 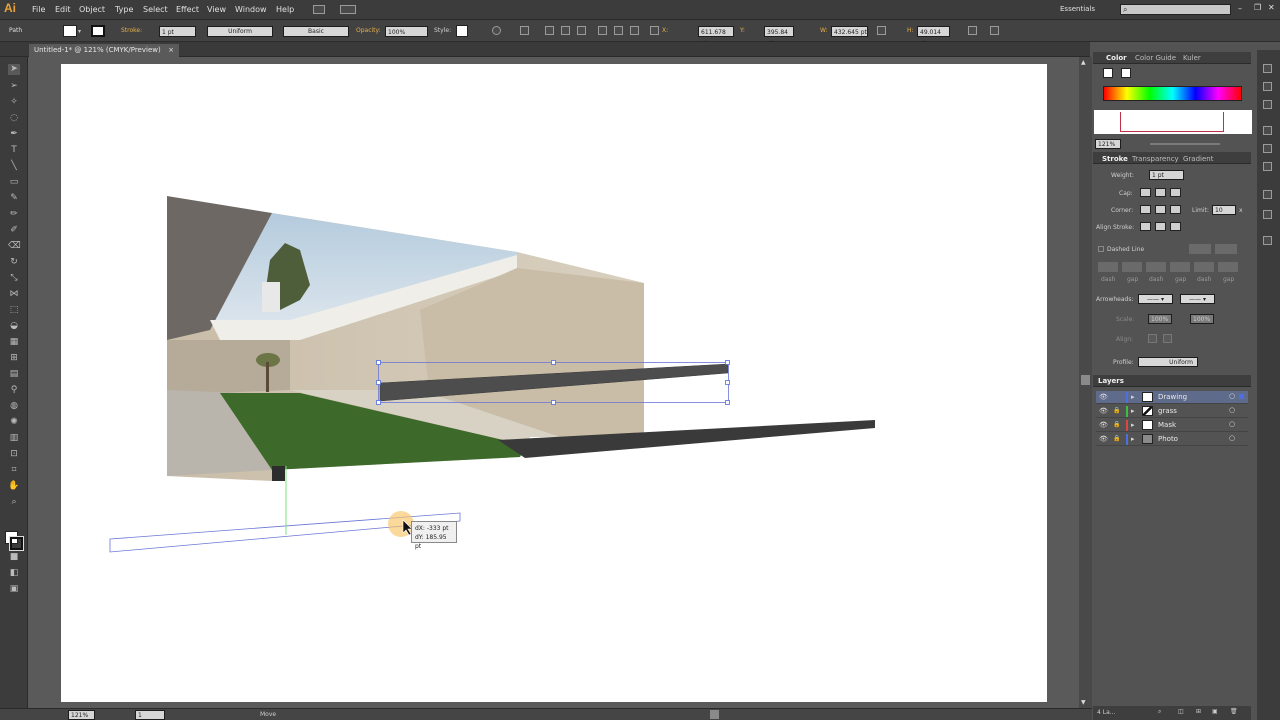 What do you see at coordinates (1192, 58) in the screenshot?
I see `tab-kuler: Kuler` at bounding box center [1192, 58].